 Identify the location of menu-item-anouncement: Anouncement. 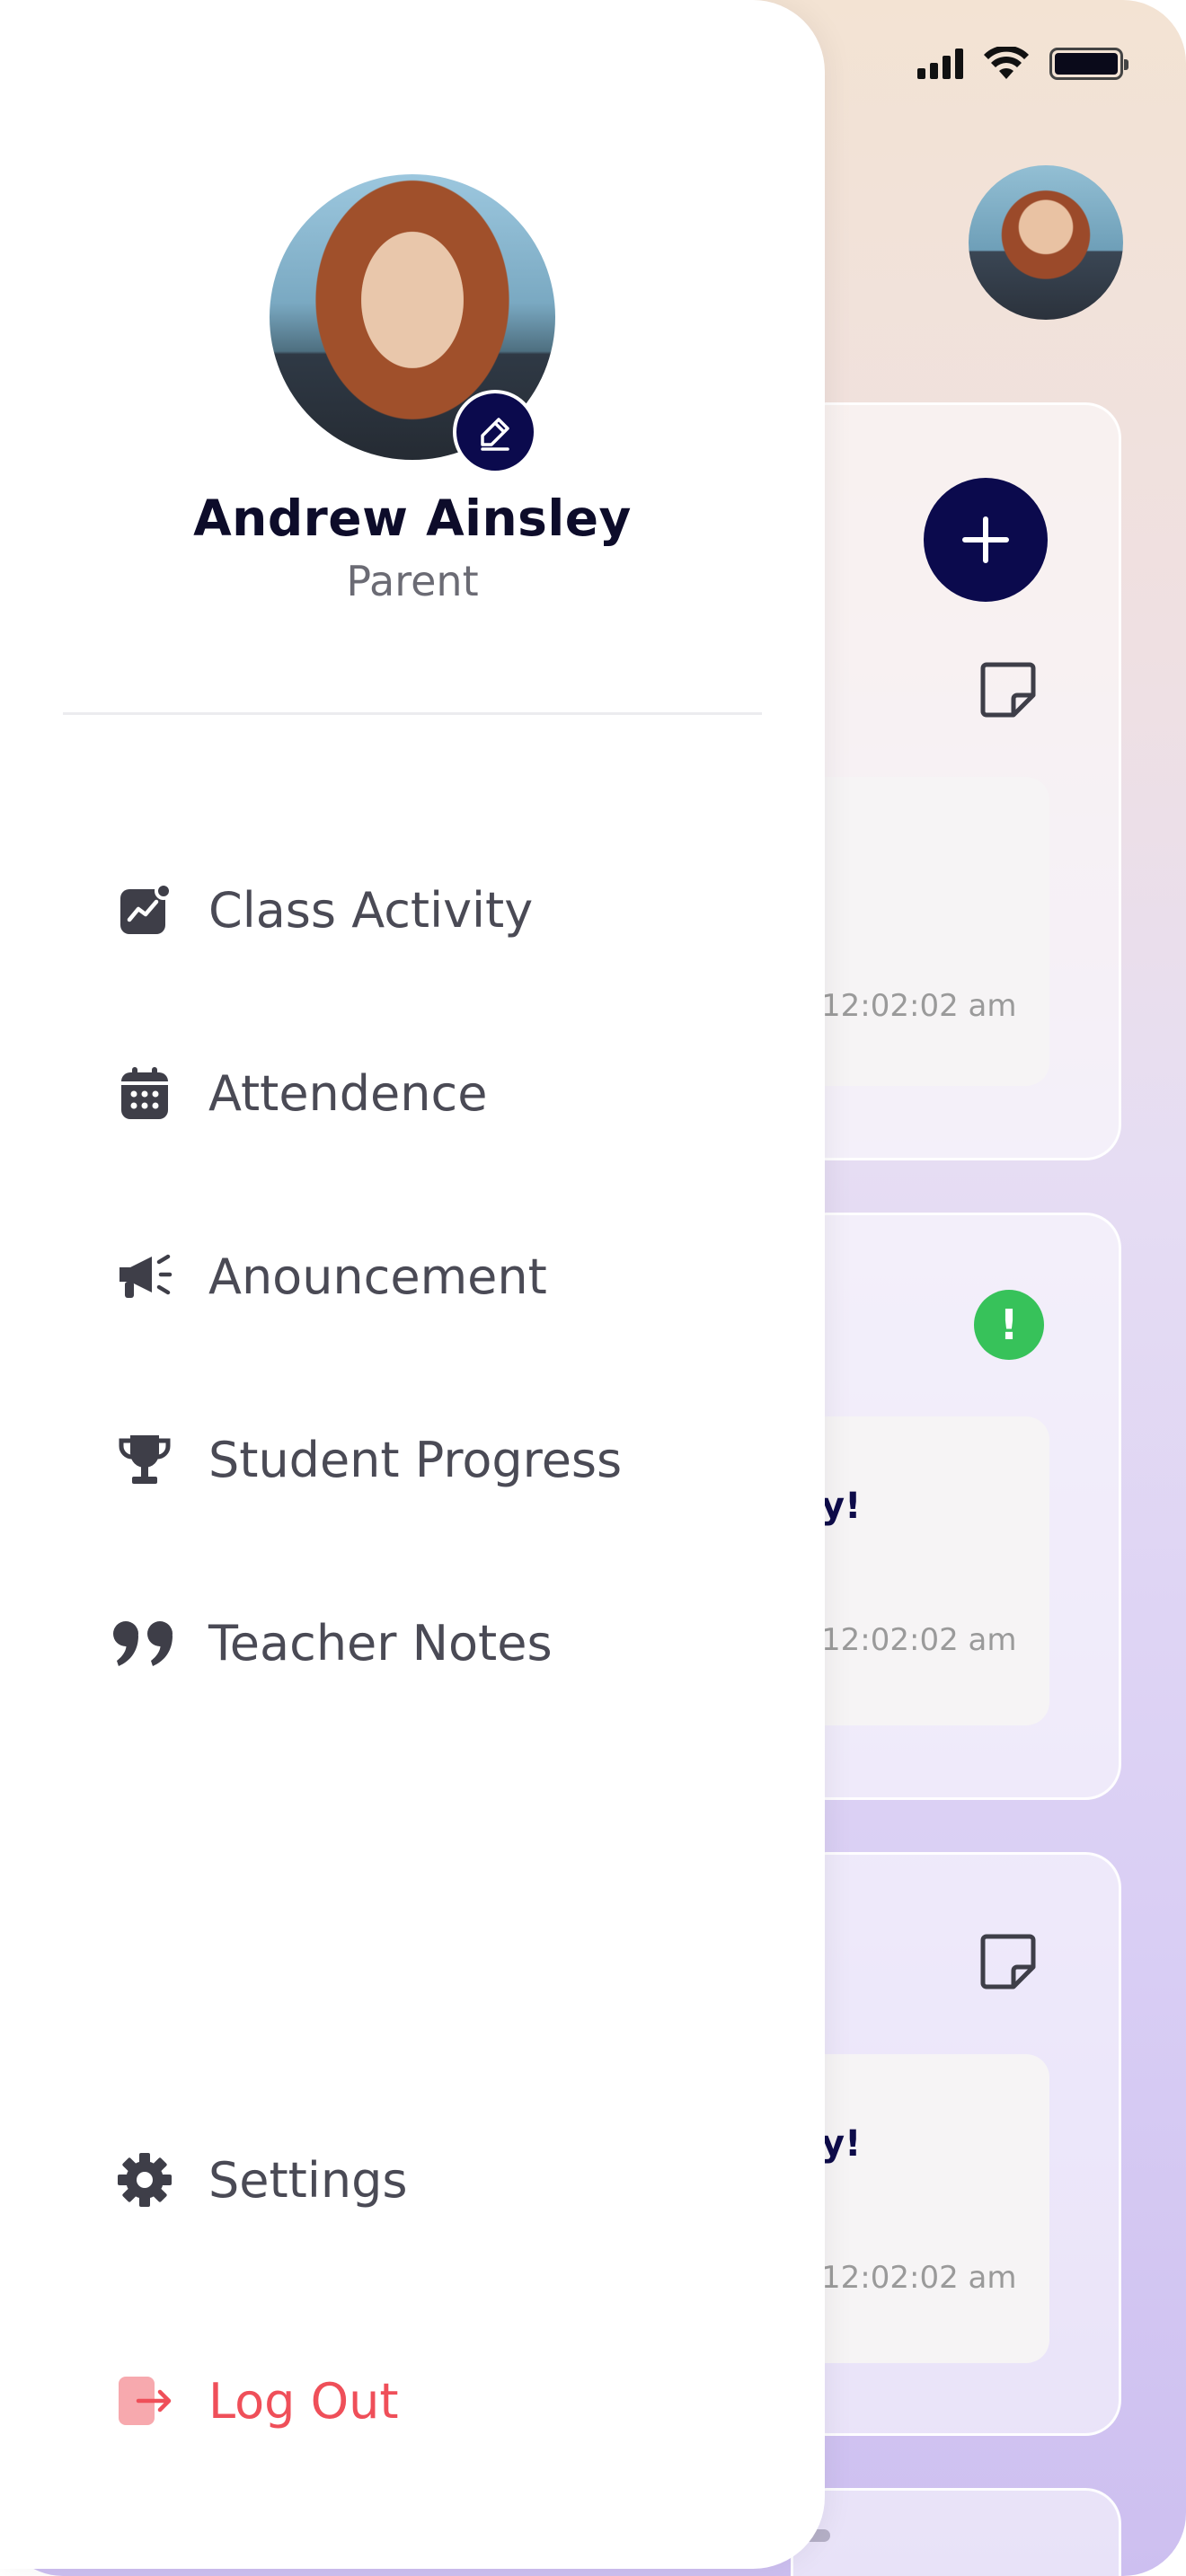
(327, 1276).